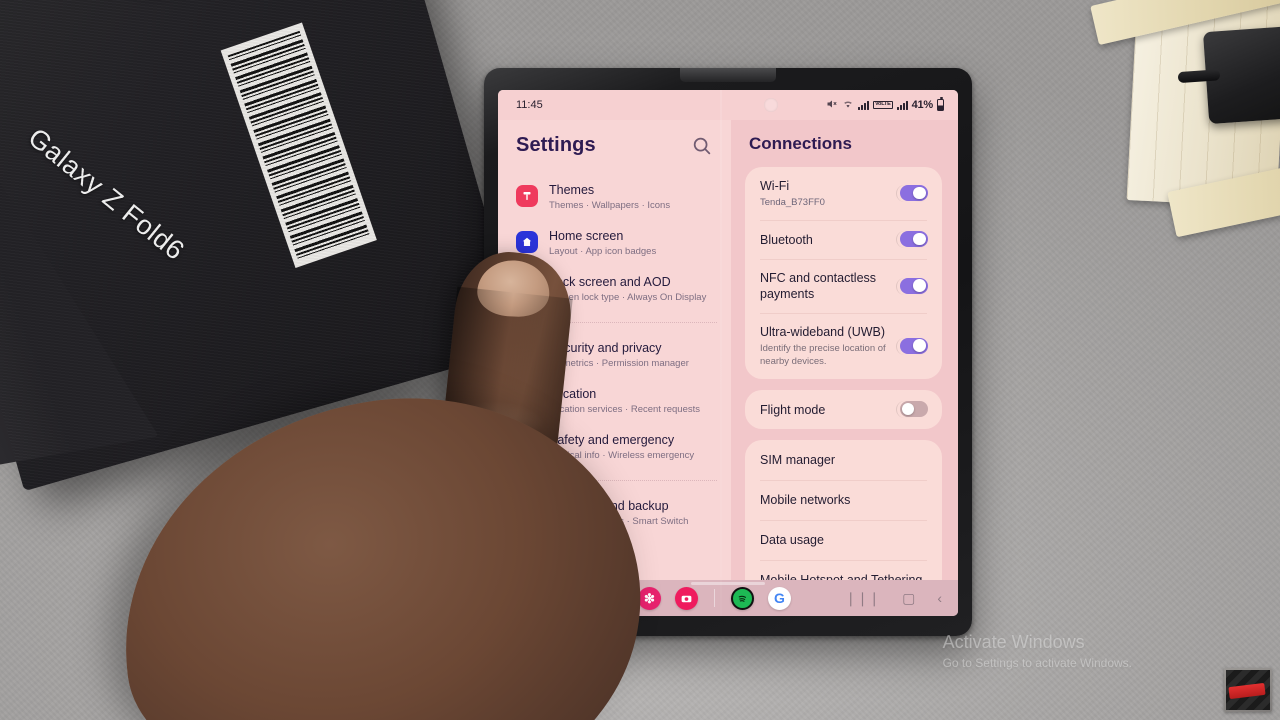 The height and width of the screenshot is (720, 1280). What do you see at coordinates (786, 239) in the screenshot?
I see `row-label: Bluetooth` at bounding box center [786, 239].